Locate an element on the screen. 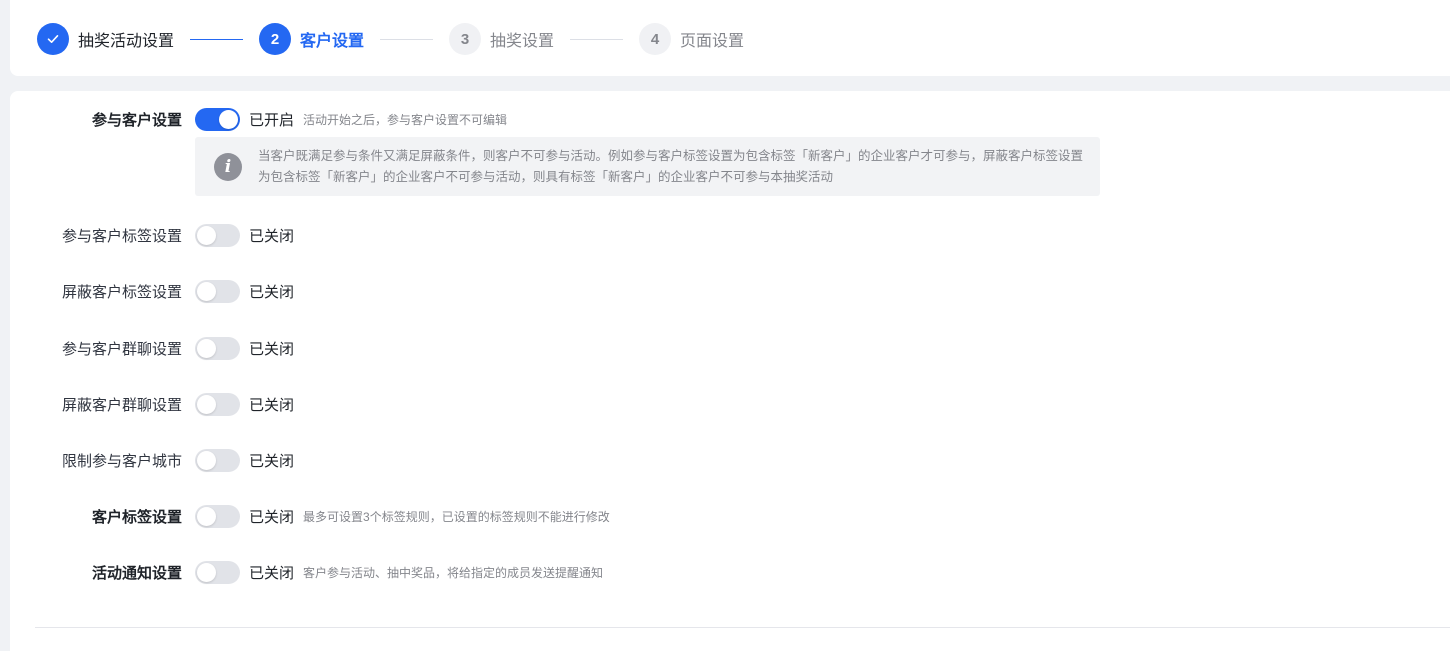  step-3: 3 抽奖设置 is located at coordinates (501, 39).